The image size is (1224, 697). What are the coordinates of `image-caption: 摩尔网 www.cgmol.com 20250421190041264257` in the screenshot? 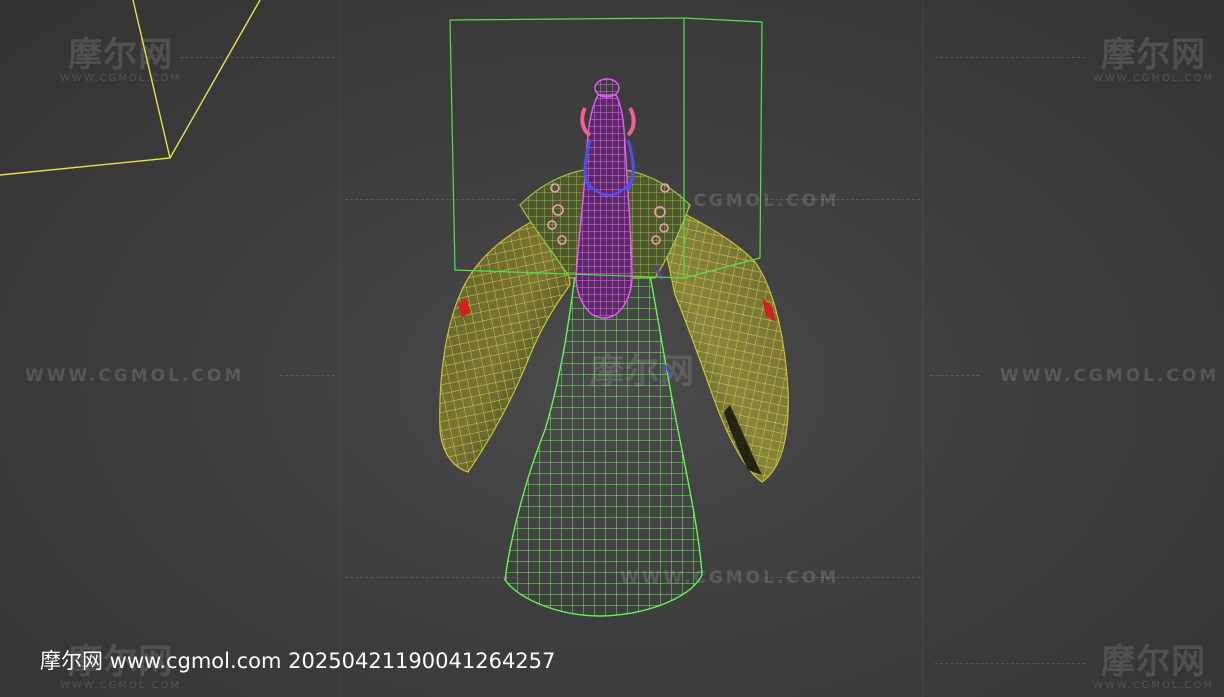 It's located at (298, 661).